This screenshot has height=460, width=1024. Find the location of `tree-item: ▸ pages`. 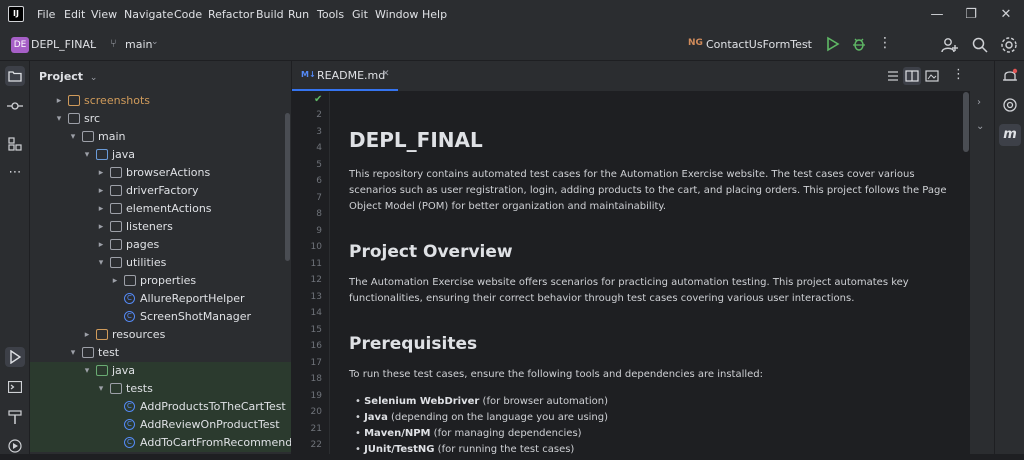

tree-item: ▸ pages is located at coordinates (160, 245).